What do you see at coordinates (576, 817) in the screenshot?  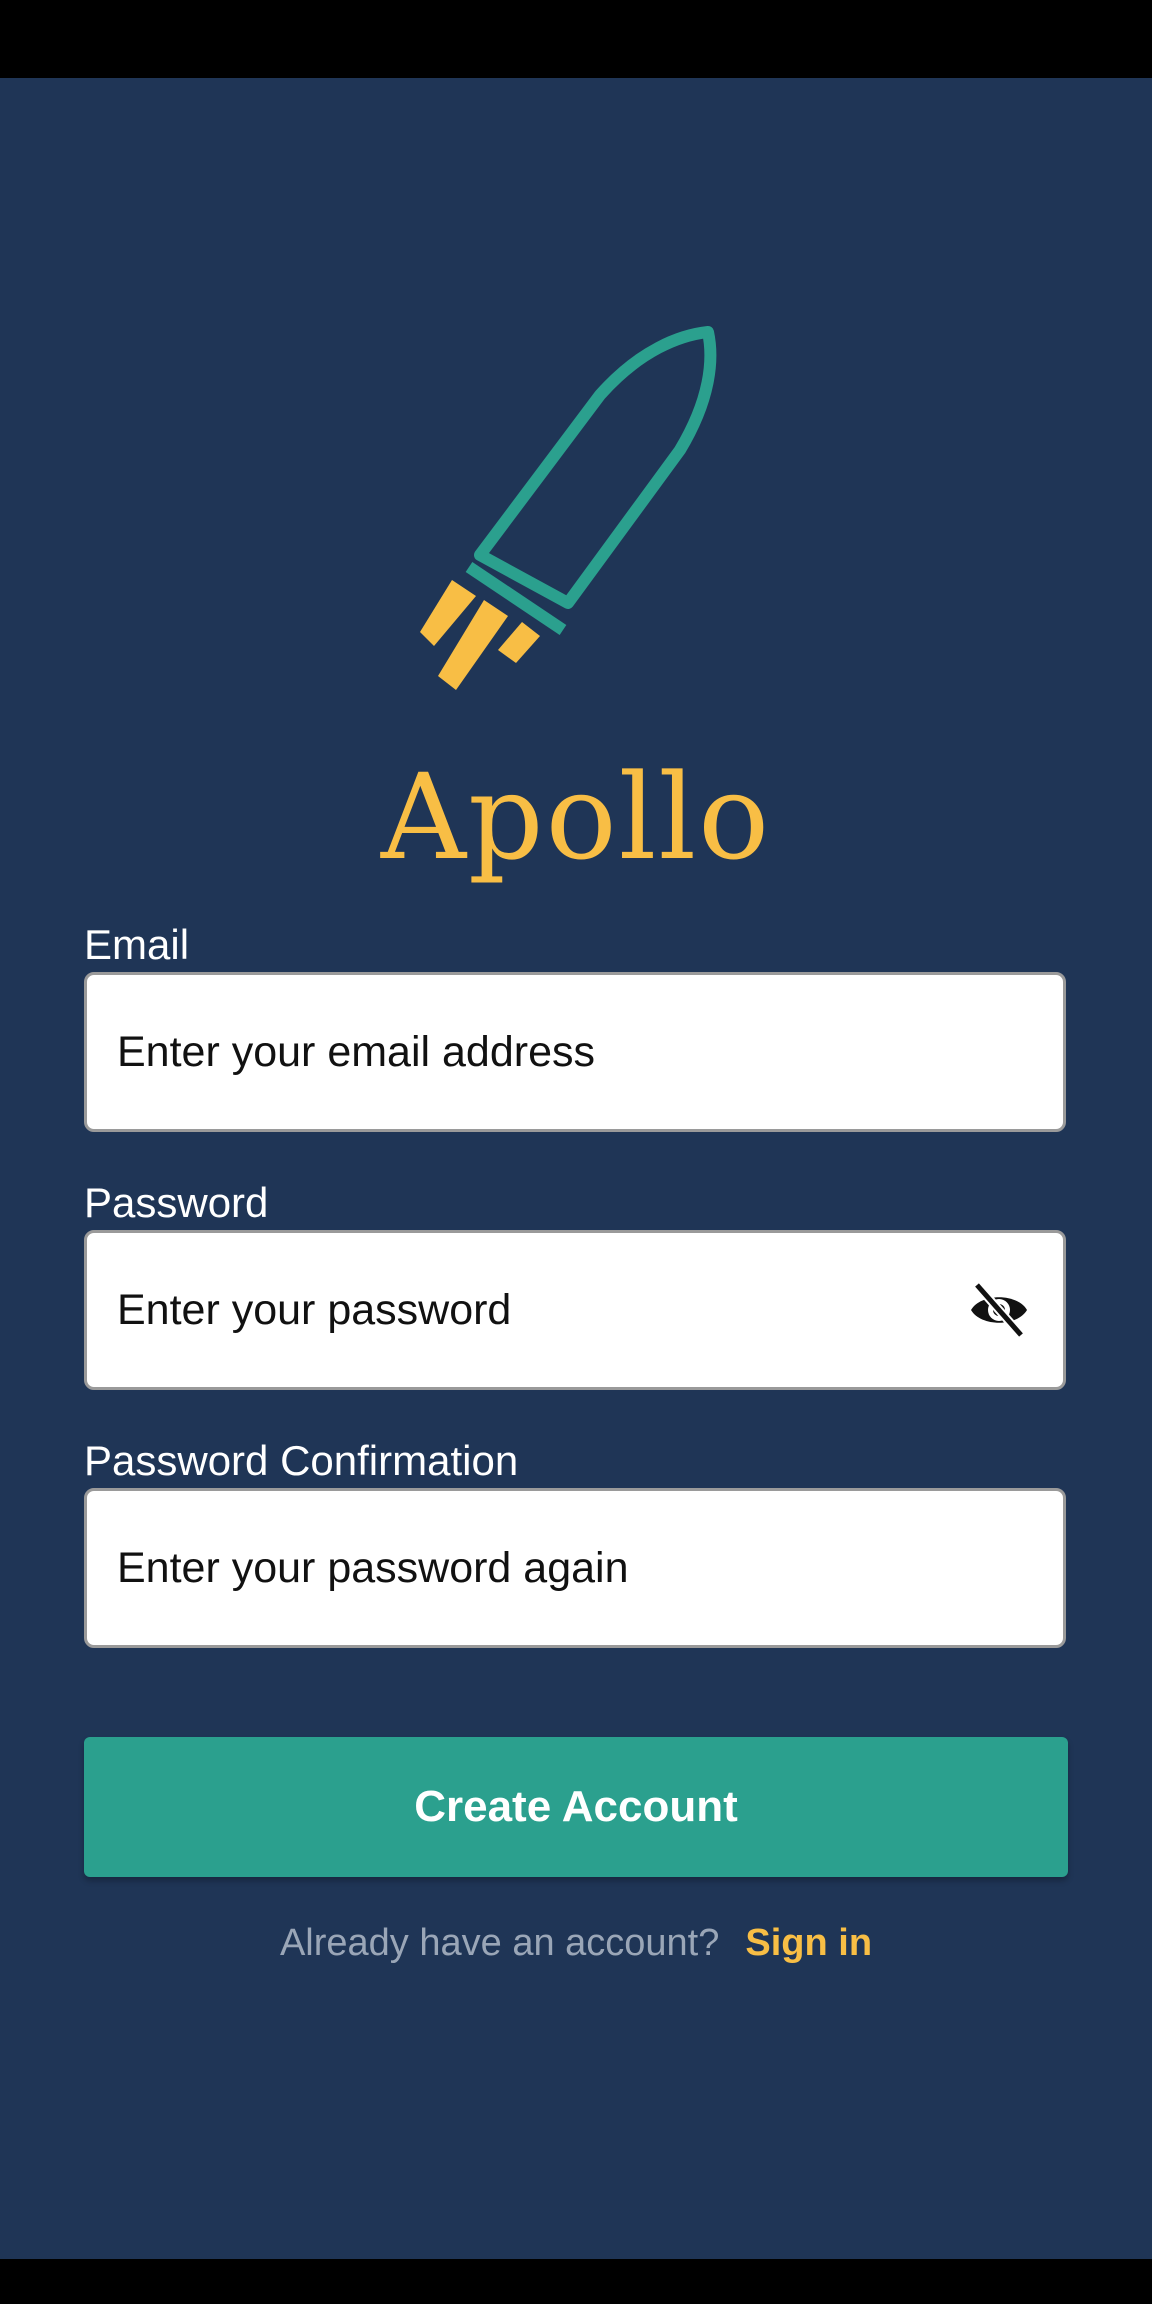 I see `app-name: Apollo` at bounding box center [576, 817].